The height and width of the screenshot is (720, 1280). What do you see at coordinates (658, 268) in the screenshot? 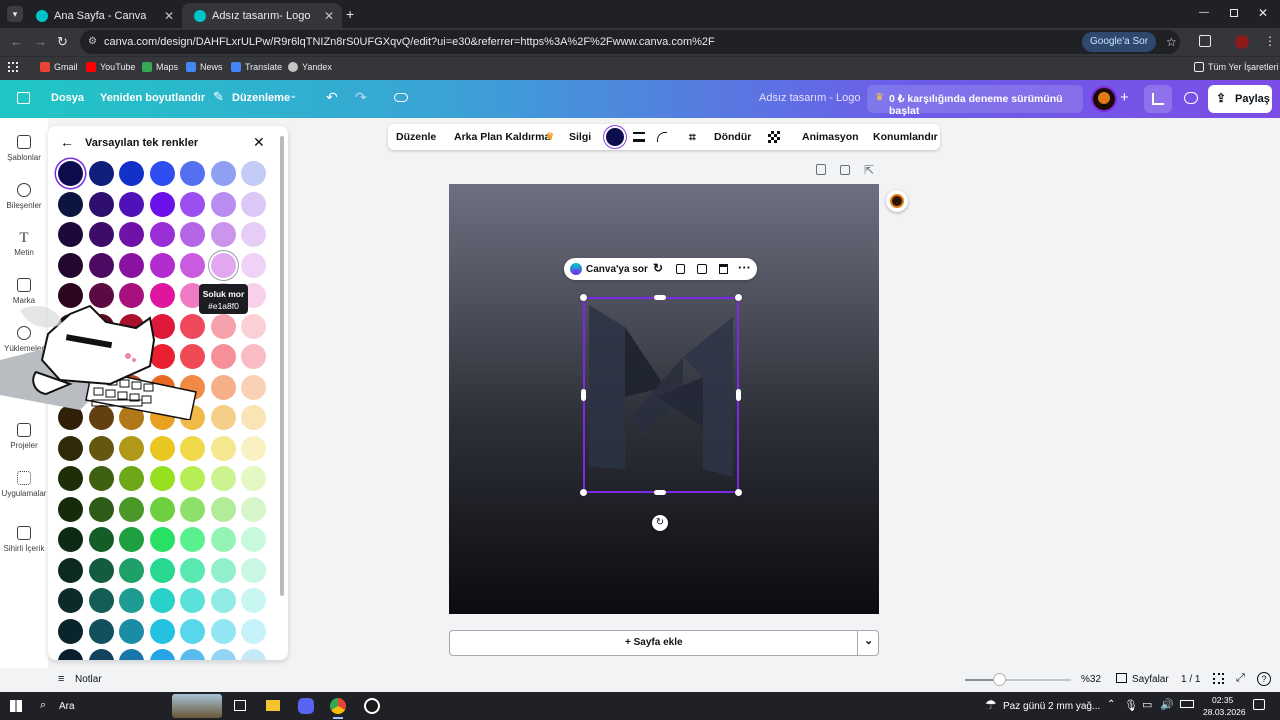
I see `regenerate-icon: ↻` at bounding box center [658, 268].